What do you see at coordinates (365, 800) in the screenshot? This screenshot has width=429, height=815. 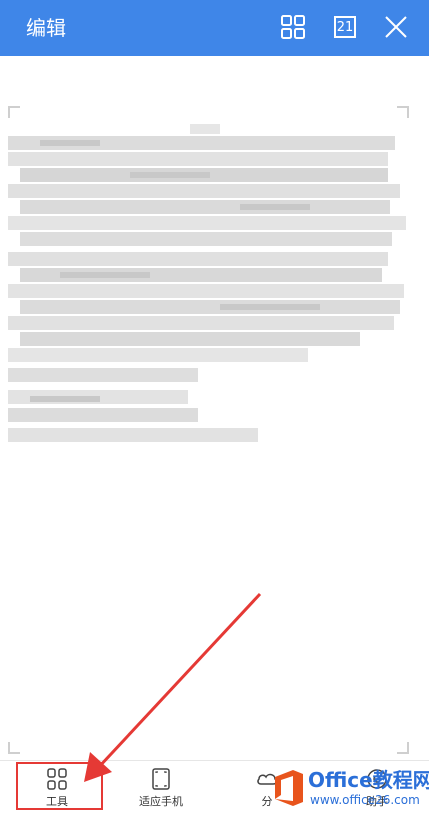 I see `watermark-url: www.office26.com` at bounding box center [365, 800].